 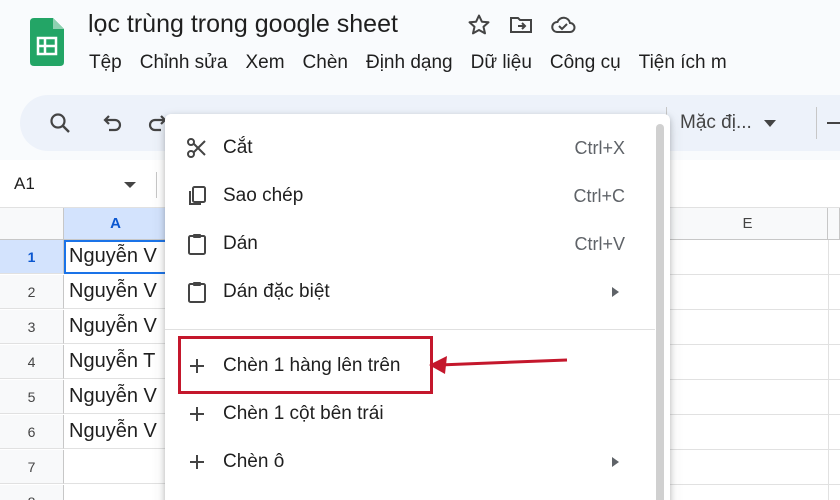 What do you see at coordinates (276, 291) in the screenshot?
I see `menu-item-label: Dán đặc biệt` at bounding box center [276, 291].